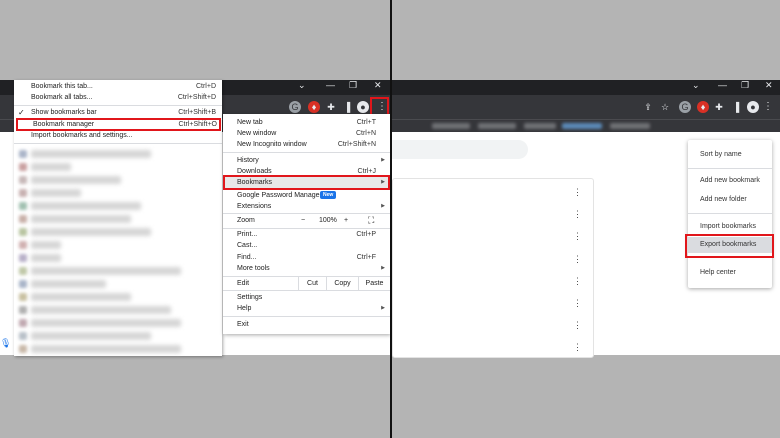 The image size is (780, 438). Describe the element at coordinates (306, 220) in the screenshot. I see `zoom-row: Zoom − 100% + ⛶` at that location.